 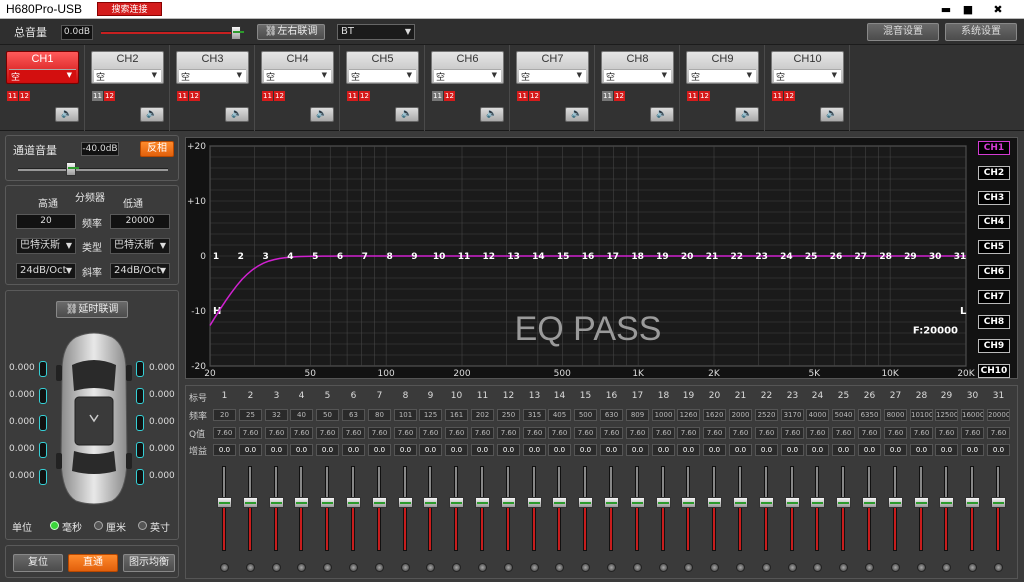 What do you see at coordinates (807, 67) in the screenshot?
I see `channel-button: CH10 空 ▼` at bounding box center [807, 67].